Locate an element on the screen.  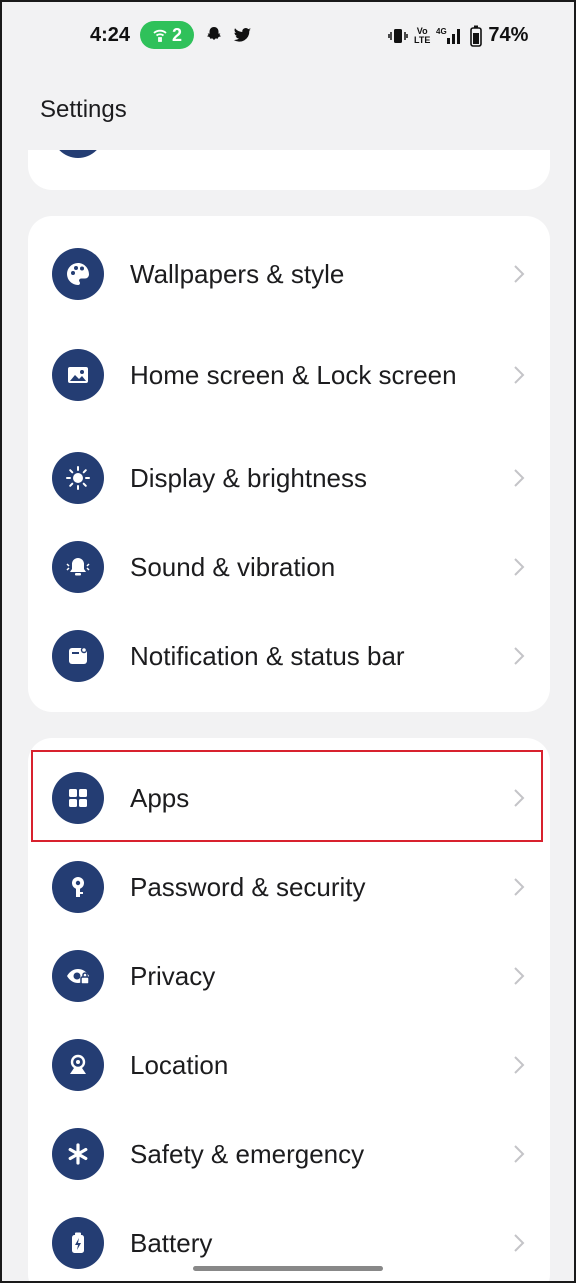
vibrate-icon is located at coordinates (398, 35).